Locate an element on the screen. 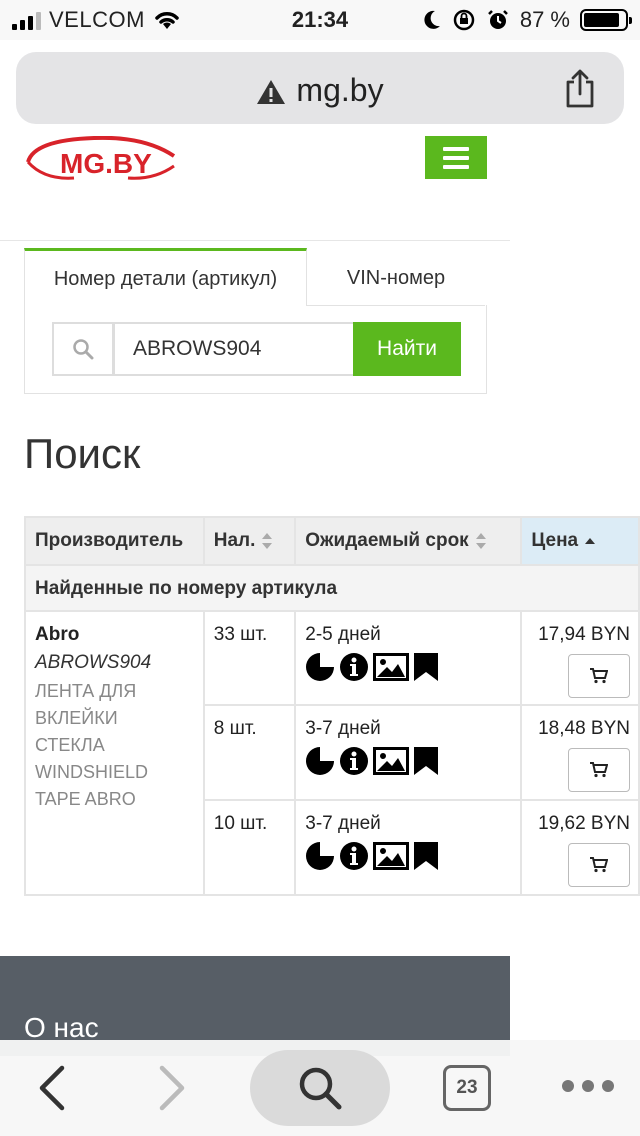 The width and height of the screenshot is (640, 1136). group-label: Найденные по номеру артикула is located at coordinates (332, 588).